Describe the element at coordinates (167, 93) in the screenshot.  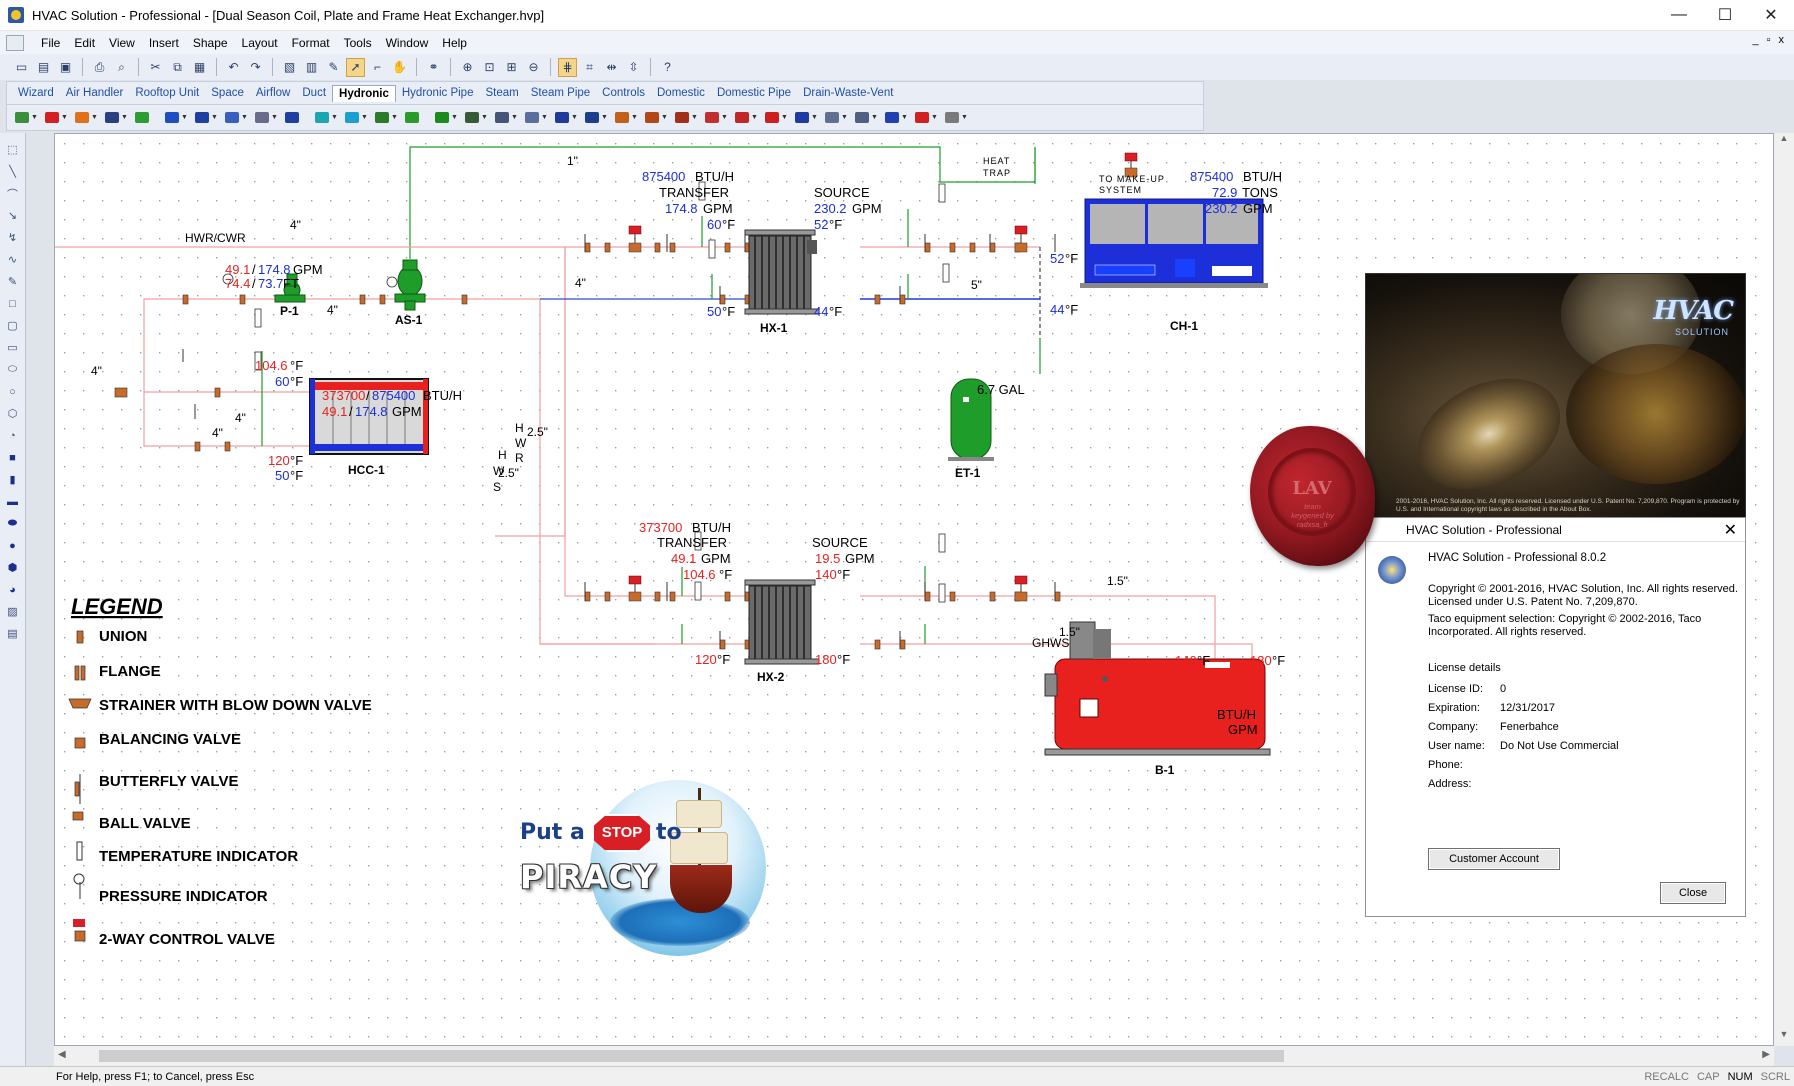
I see `tab-rooftop-unit: Rooftop Unit` at that location.